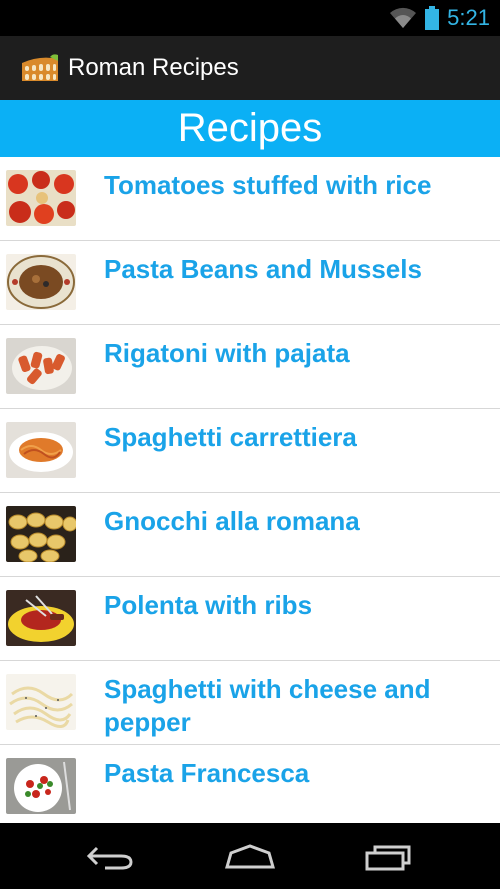 This screenshot has width=500, height=889. What do you see at coordinates (40, 68) in the screenshot?
I see `colosseum-icon` at bounding box center [40, 68].